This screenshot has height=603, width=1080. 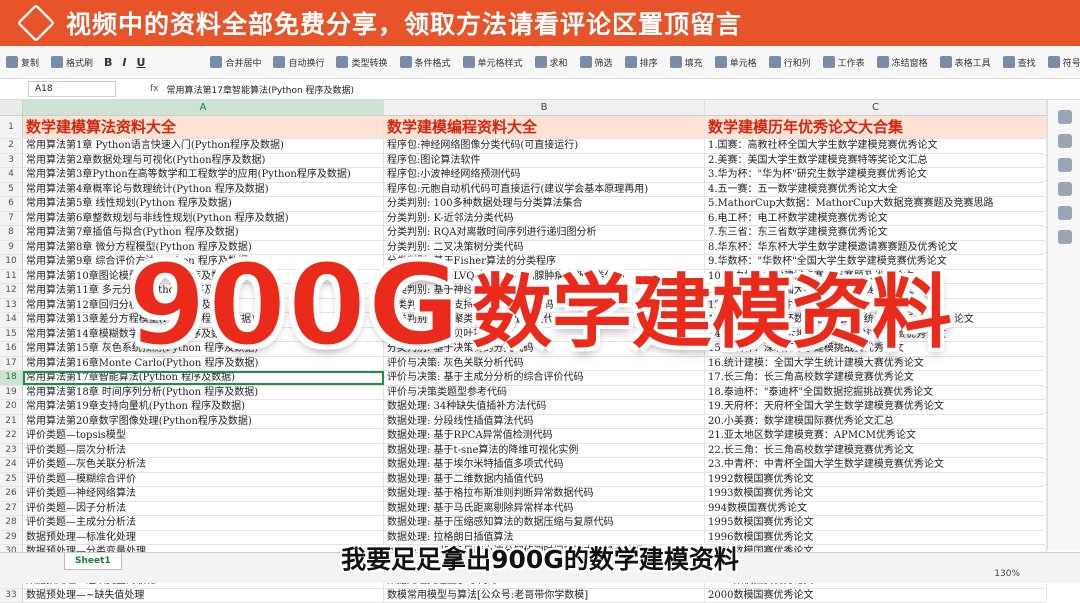 I want to click on cell-c: 1.国赛：高教社杯全国大学生数学建模竞赛优秀论文, so click(x=876, y=146).